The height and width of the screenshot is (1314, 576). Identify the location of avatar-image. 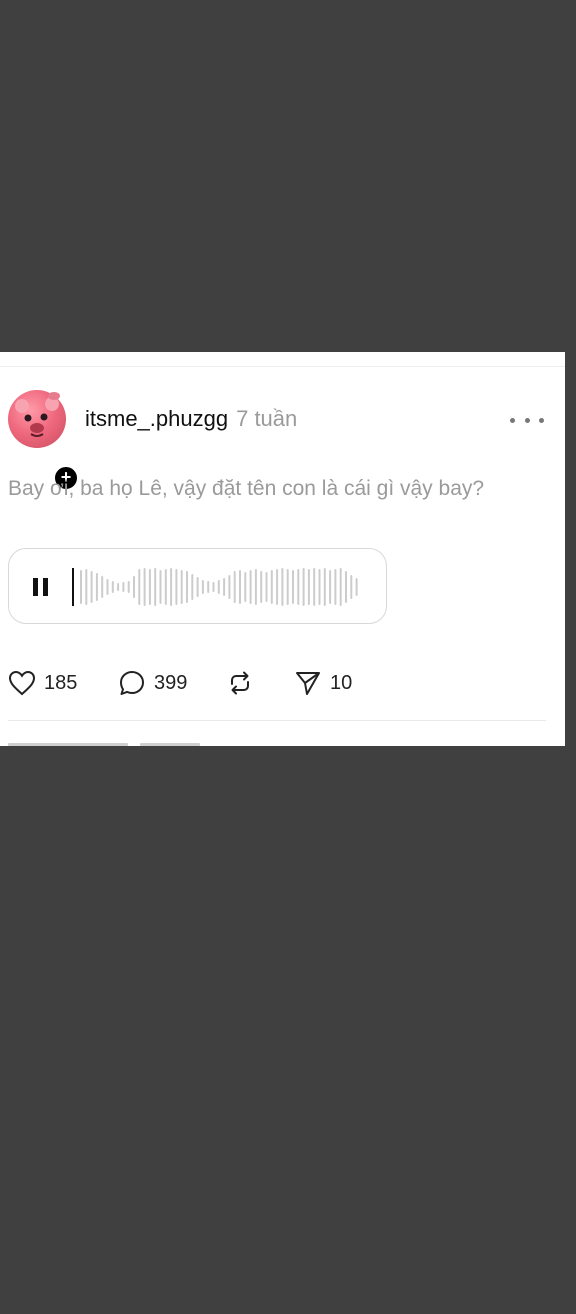
(37, 414).